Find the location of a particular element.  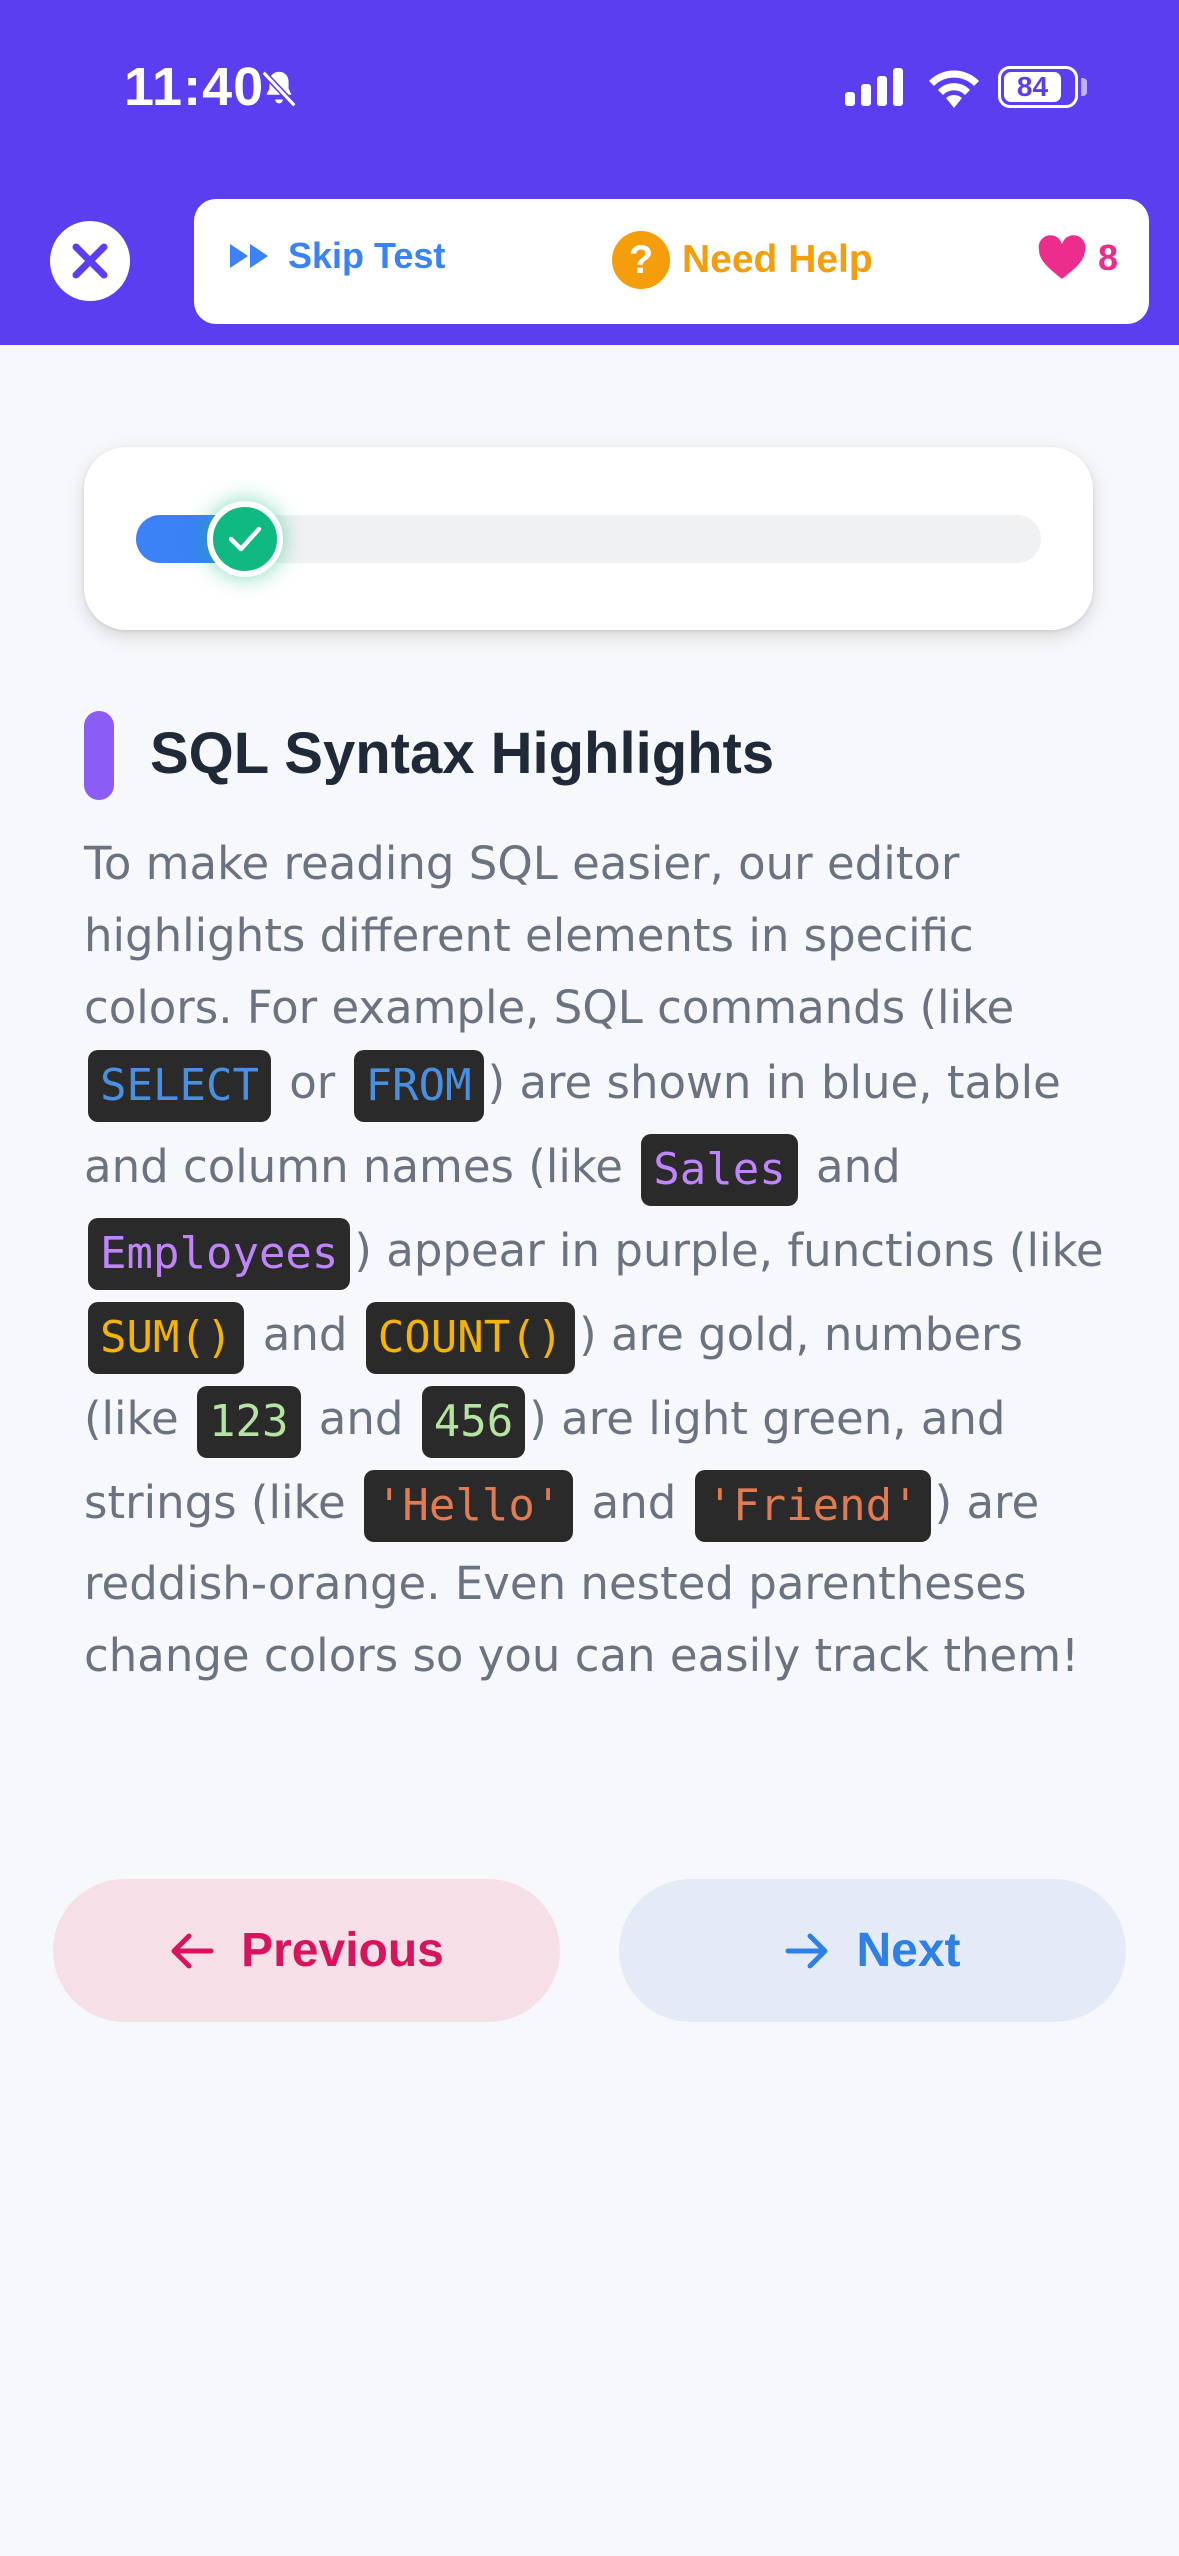

question-icon: ? is located at coordinates (641, 260).